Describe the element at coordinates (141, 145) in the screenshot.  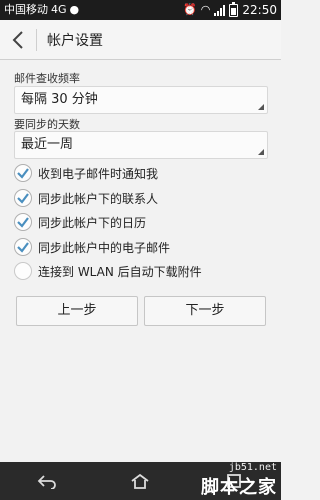
I see `sync-days-spinner: 最近一周` at that location.